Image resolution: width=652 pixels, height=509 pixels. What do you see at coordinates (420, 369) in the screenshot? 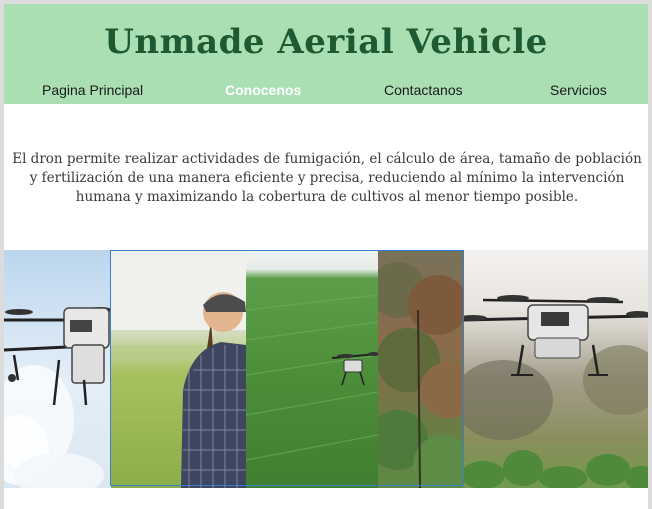
I see `forest-trees-image` at bounding box center [420, 369].